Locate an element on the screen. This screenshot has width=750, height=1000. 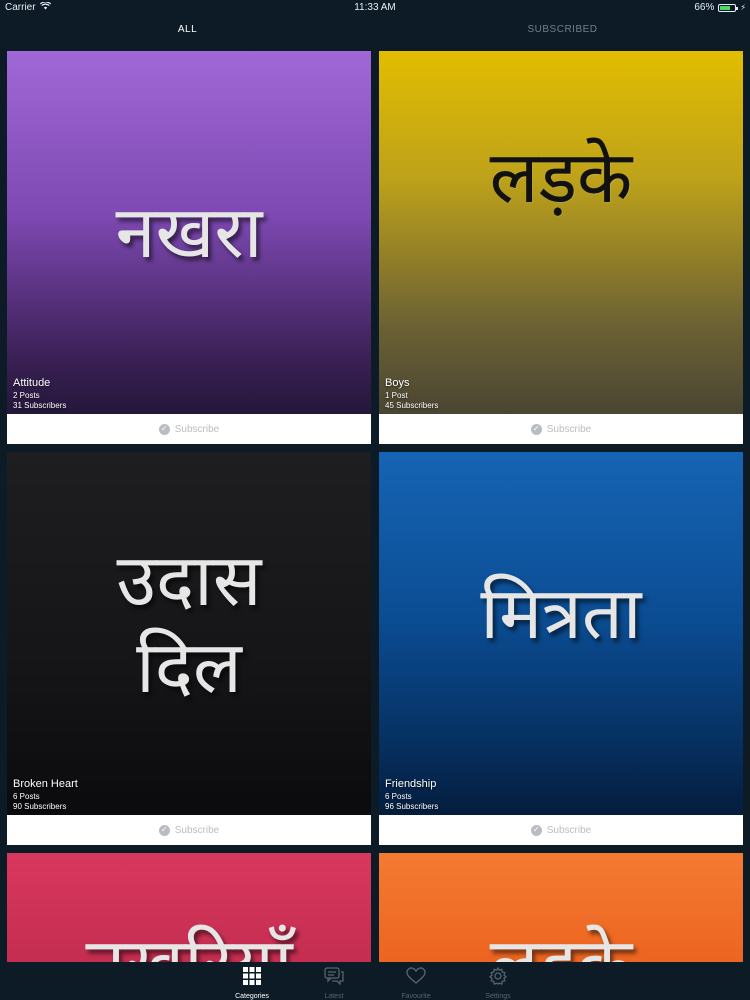
category-meta: Attitude 2 Posts 31 Subscribers is located at coordinates (39, 394).